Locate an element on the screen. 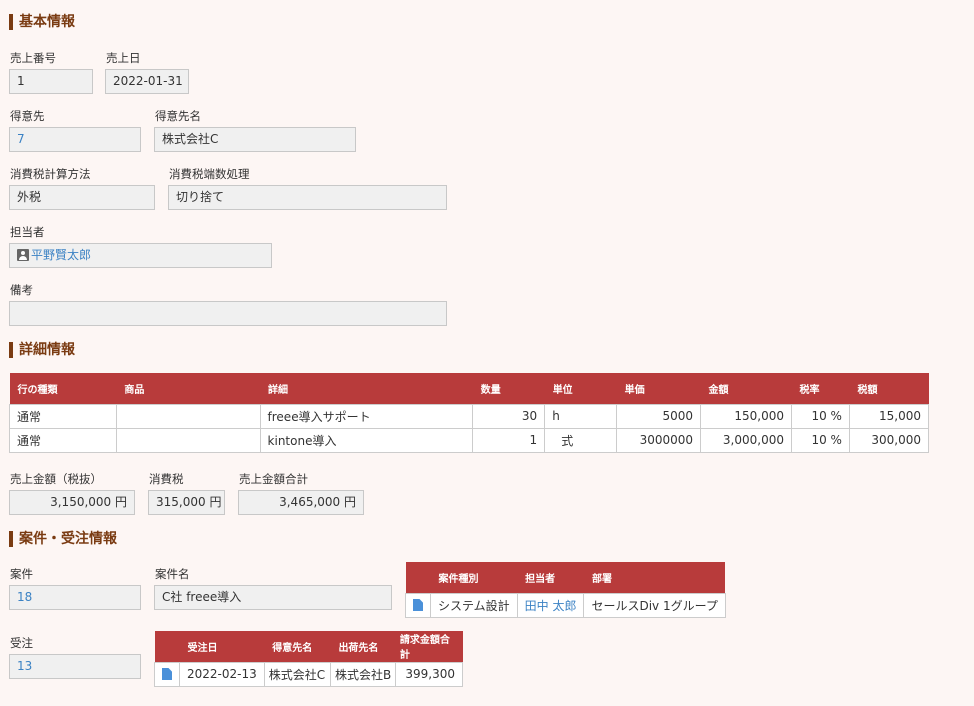 The width and height of the screenshot is (974, 706). cell-project-type: システム設計 is located at coordinates (474, 605).